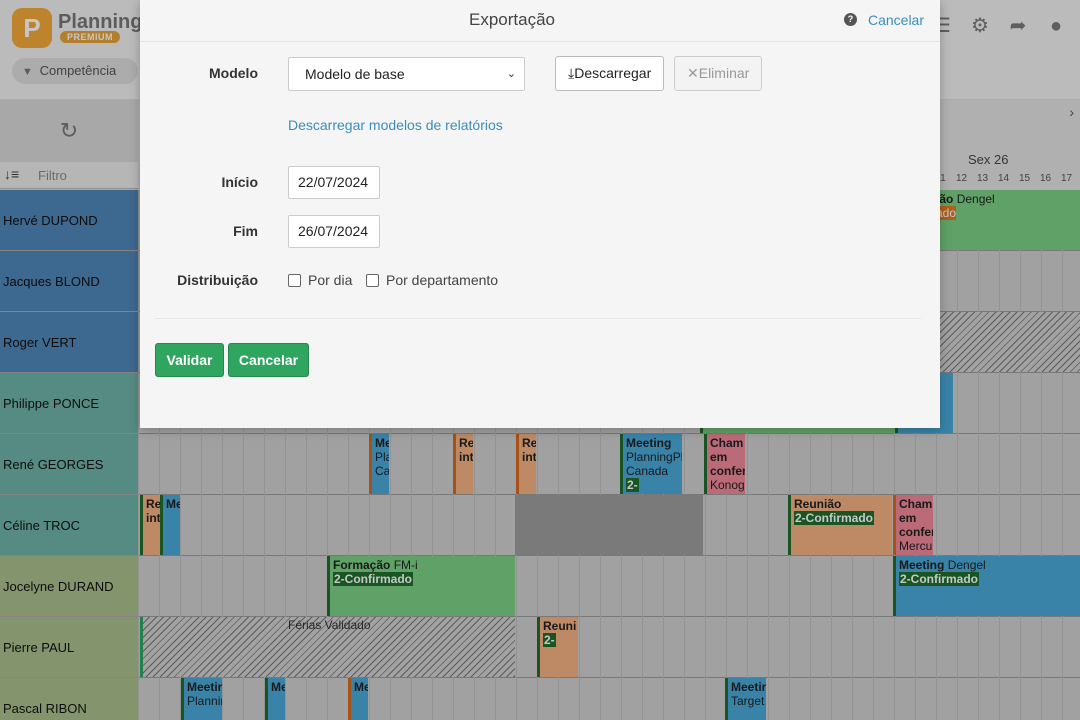 This screenshot has height=720, width=1080. Describe the element at coordinates (245, 231) in the screenshot. I see `end-label: Fim` at that location.